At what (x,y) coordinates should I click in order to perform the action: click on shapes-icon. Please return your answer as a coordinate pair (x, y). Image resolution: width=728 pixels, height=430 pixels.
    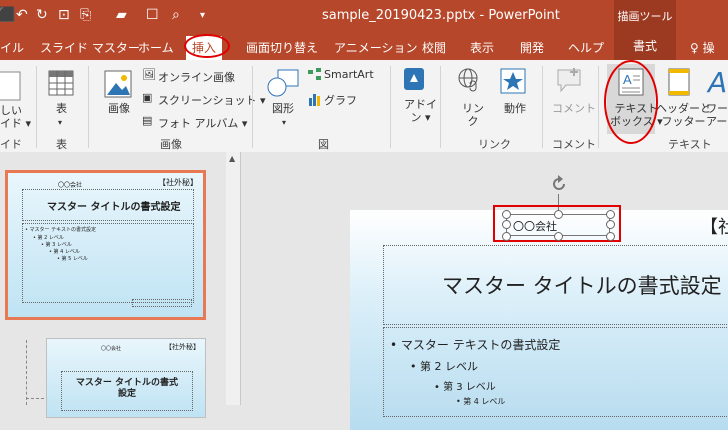
    Looking at the image, I should click on (283, 83).